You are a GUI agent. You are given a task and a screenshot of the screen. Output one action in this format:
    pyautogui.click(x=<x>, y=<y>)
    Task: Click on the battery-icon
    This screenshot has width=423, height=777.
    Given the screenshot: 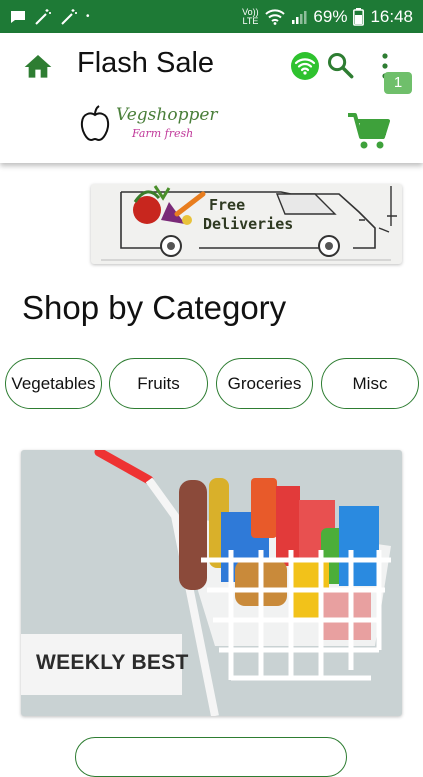 What is the action you would take?
    pyautogui.click(x=359, y=16)
    